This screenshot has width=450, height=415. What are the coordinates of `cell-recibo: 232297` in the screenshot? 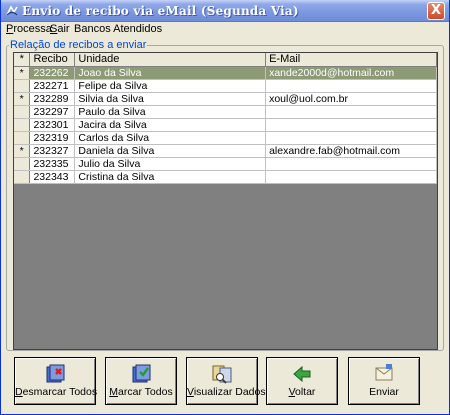 It's located at (52, 112).